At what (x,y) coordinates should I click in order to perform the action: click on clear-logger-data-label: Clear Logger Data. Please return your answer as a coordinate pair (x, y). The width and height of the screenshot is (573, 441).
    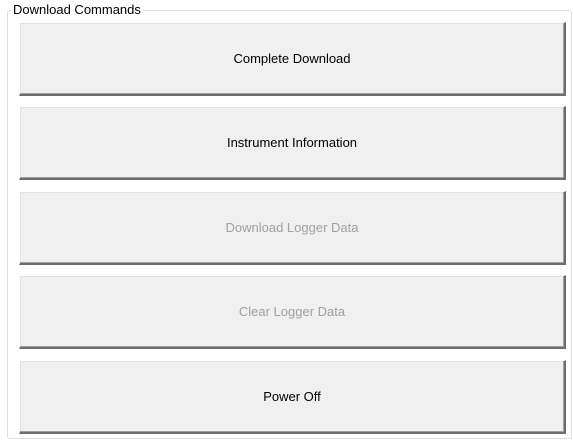
    Looking at the image, I should click on (292, 311).